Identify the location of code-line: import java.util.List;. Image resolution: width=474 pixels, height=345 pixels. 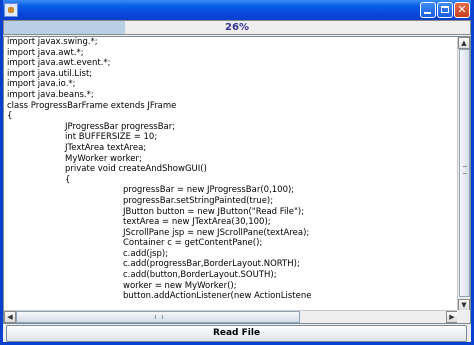
(50, 73).